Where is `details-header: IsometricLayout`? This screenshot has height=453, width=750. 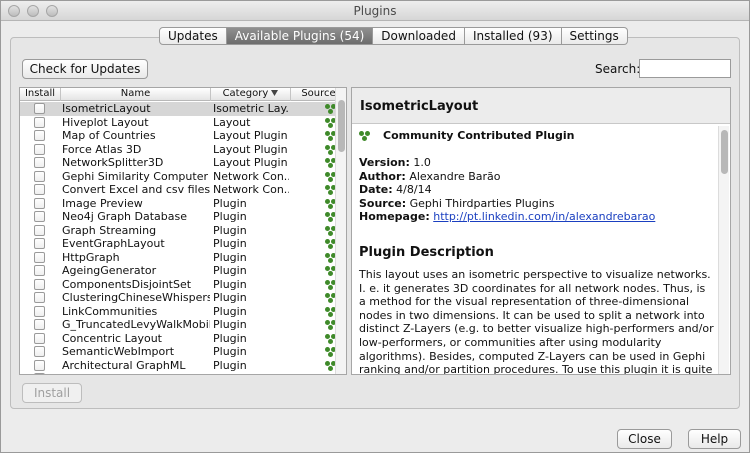 details-header: IsometricLayout is located at coordinates (541, 106).